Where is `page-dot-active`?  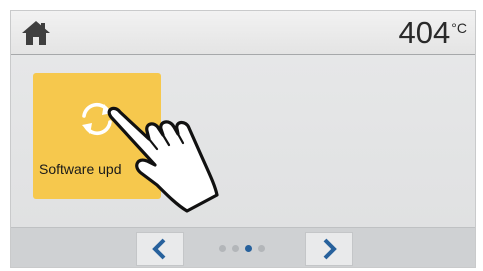 page-dot-active is located at coordinates (248, 248).